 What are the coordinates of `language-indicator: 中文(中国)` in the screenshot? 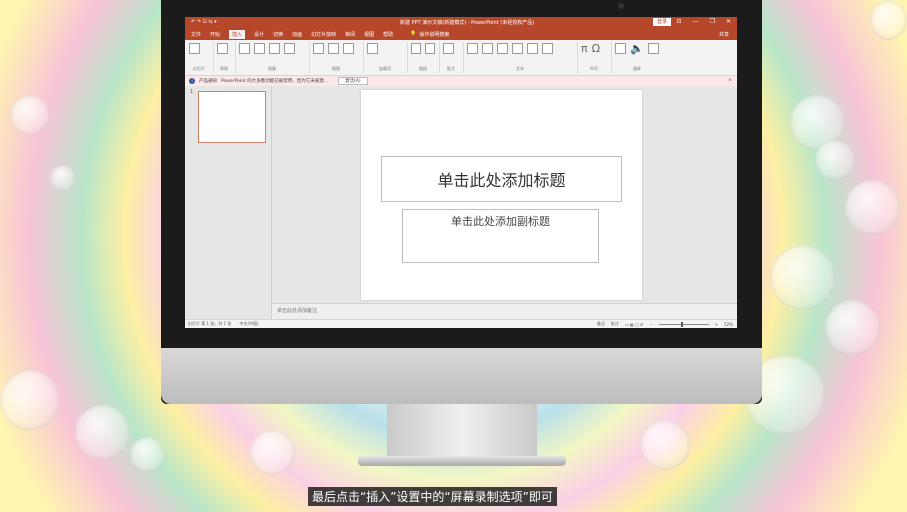 It's located at (248, 324).